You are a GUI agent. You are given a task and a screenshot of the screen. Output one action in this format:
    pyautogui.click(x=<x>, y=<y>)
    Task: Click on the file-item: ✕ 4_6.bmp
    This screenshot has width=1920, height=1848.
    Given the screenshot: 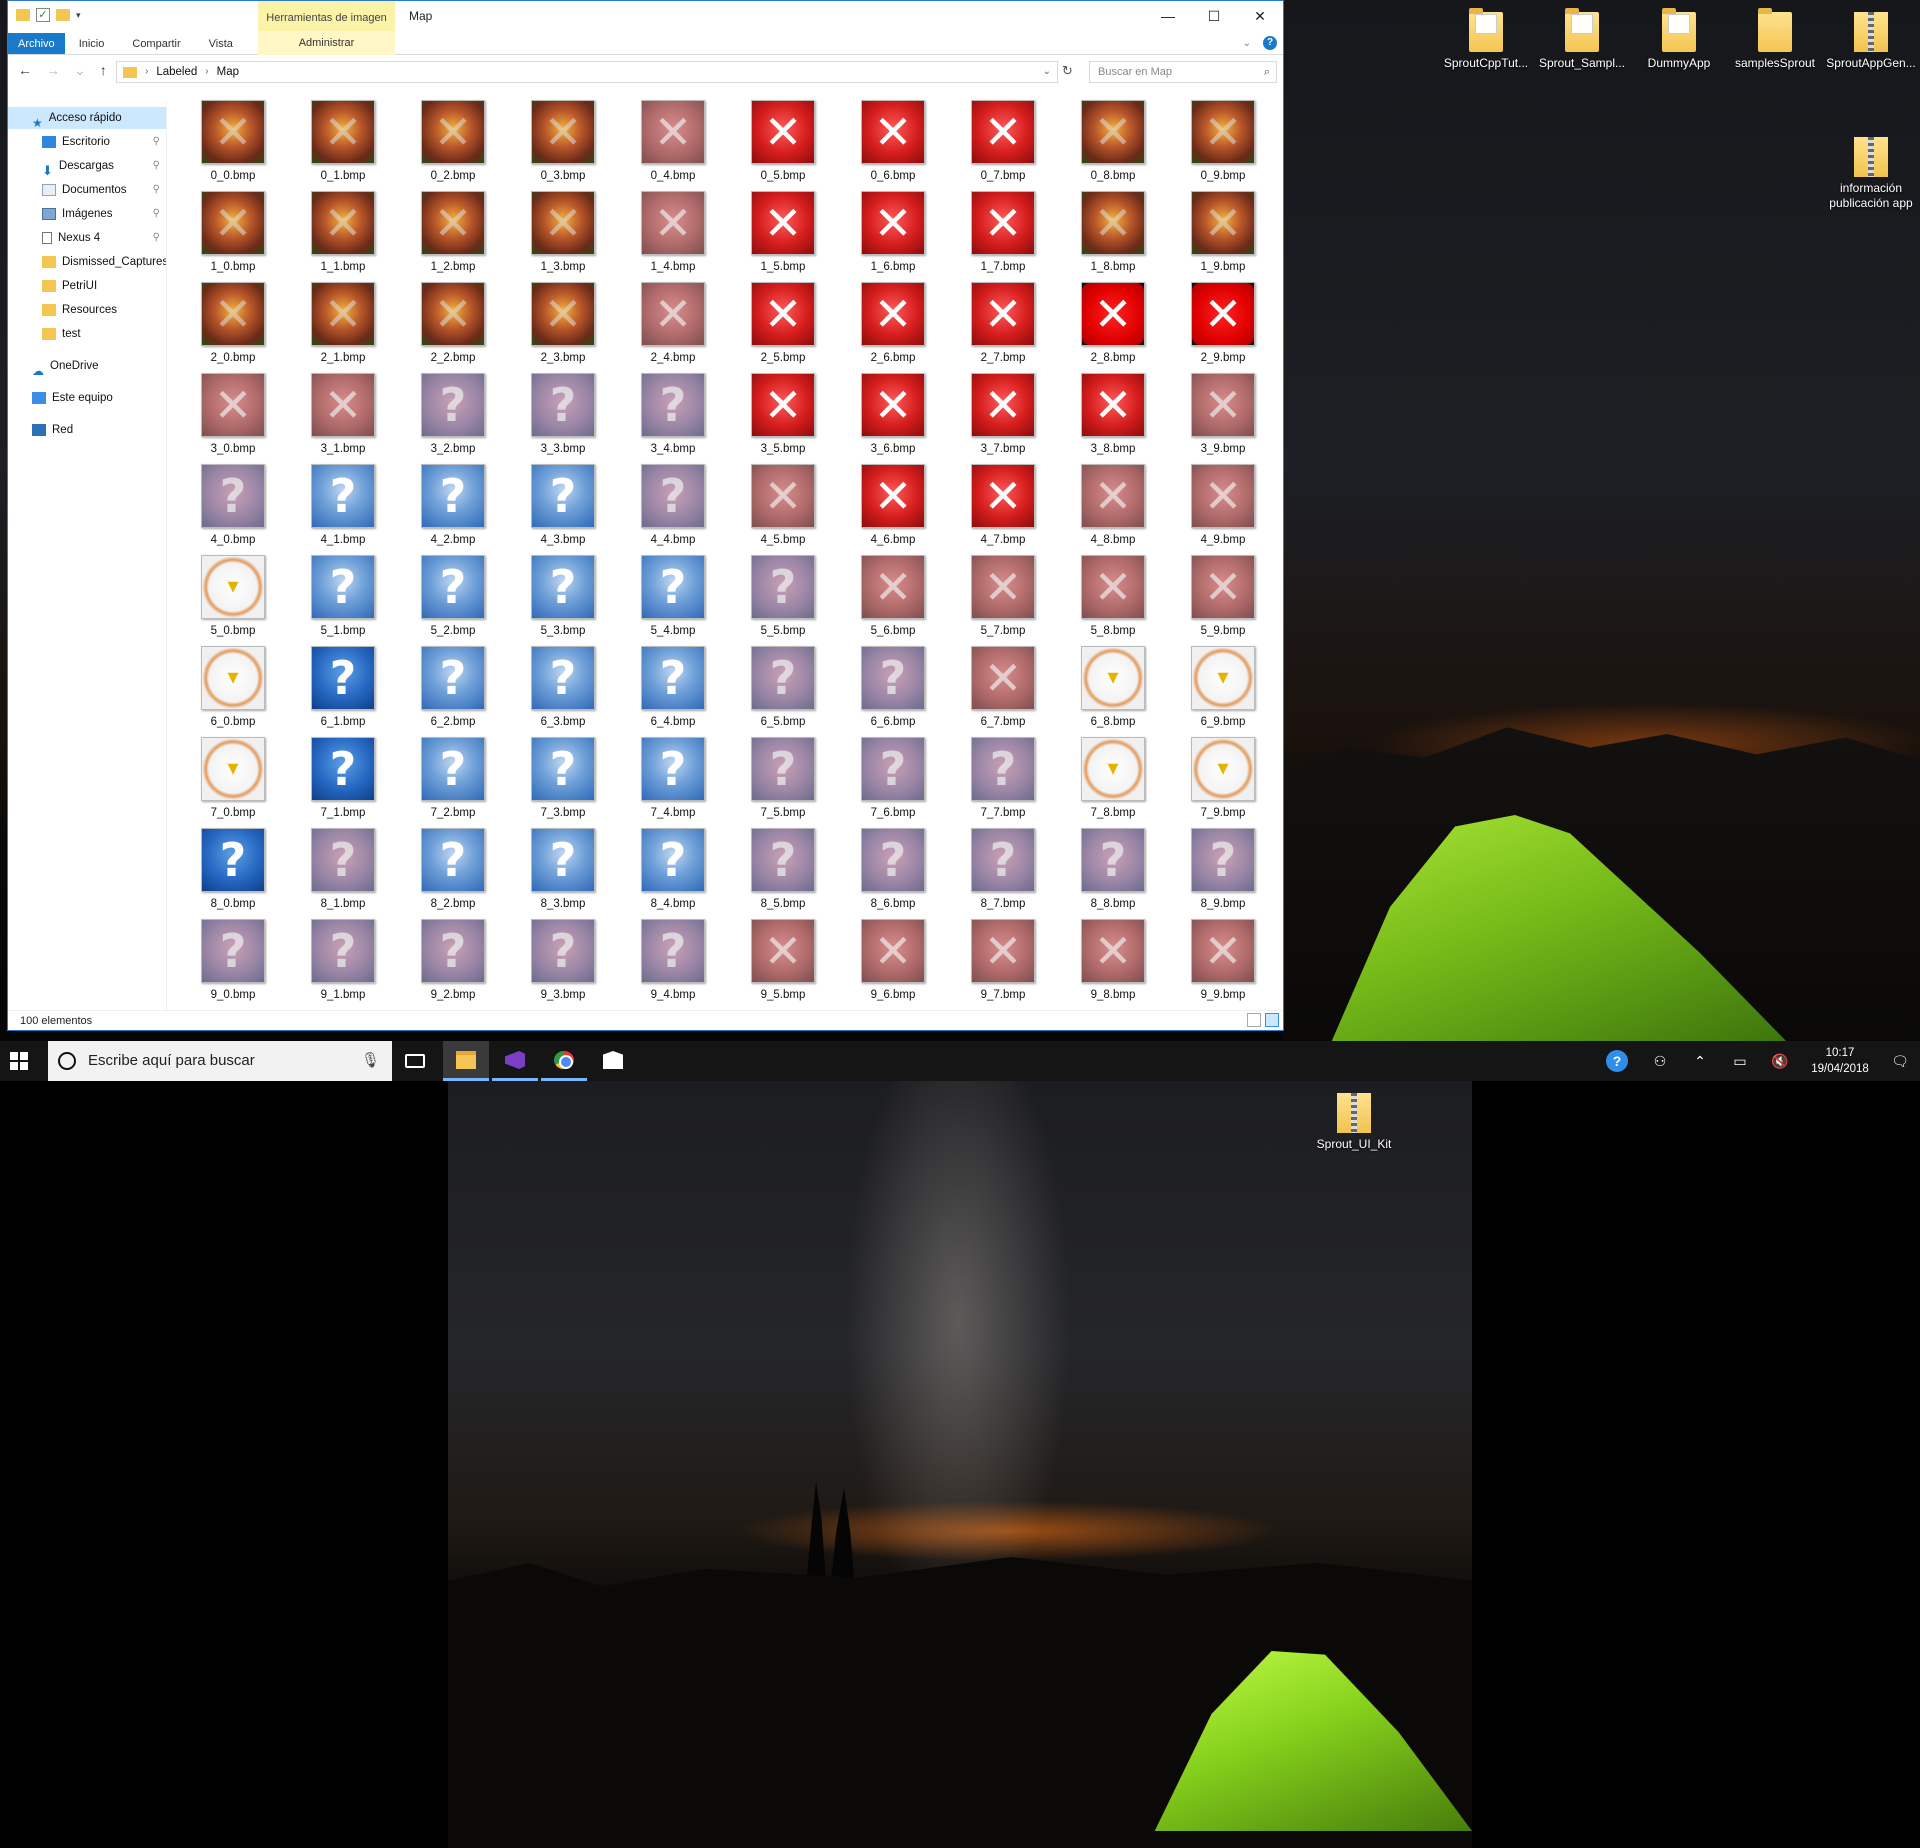 What is the action you would take?
    pyautogui.click(x=893, y=505)
    